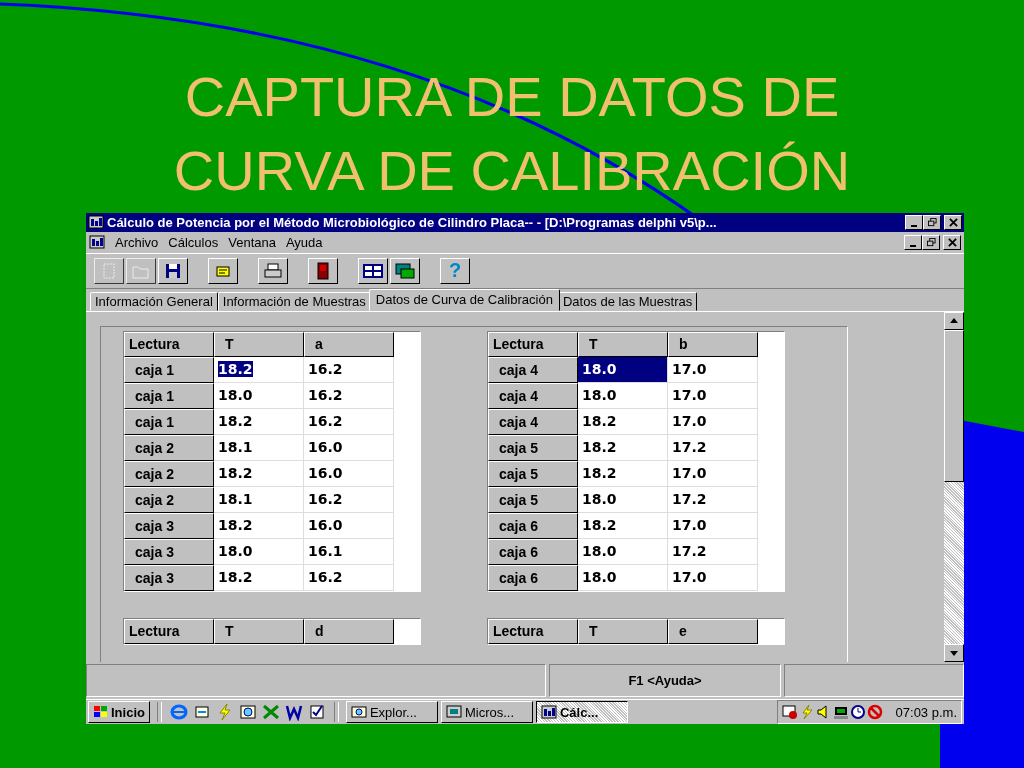 This screenshot has height=768, width=1024. I want to click on menu-item: Ayuda, so click(304, 242).